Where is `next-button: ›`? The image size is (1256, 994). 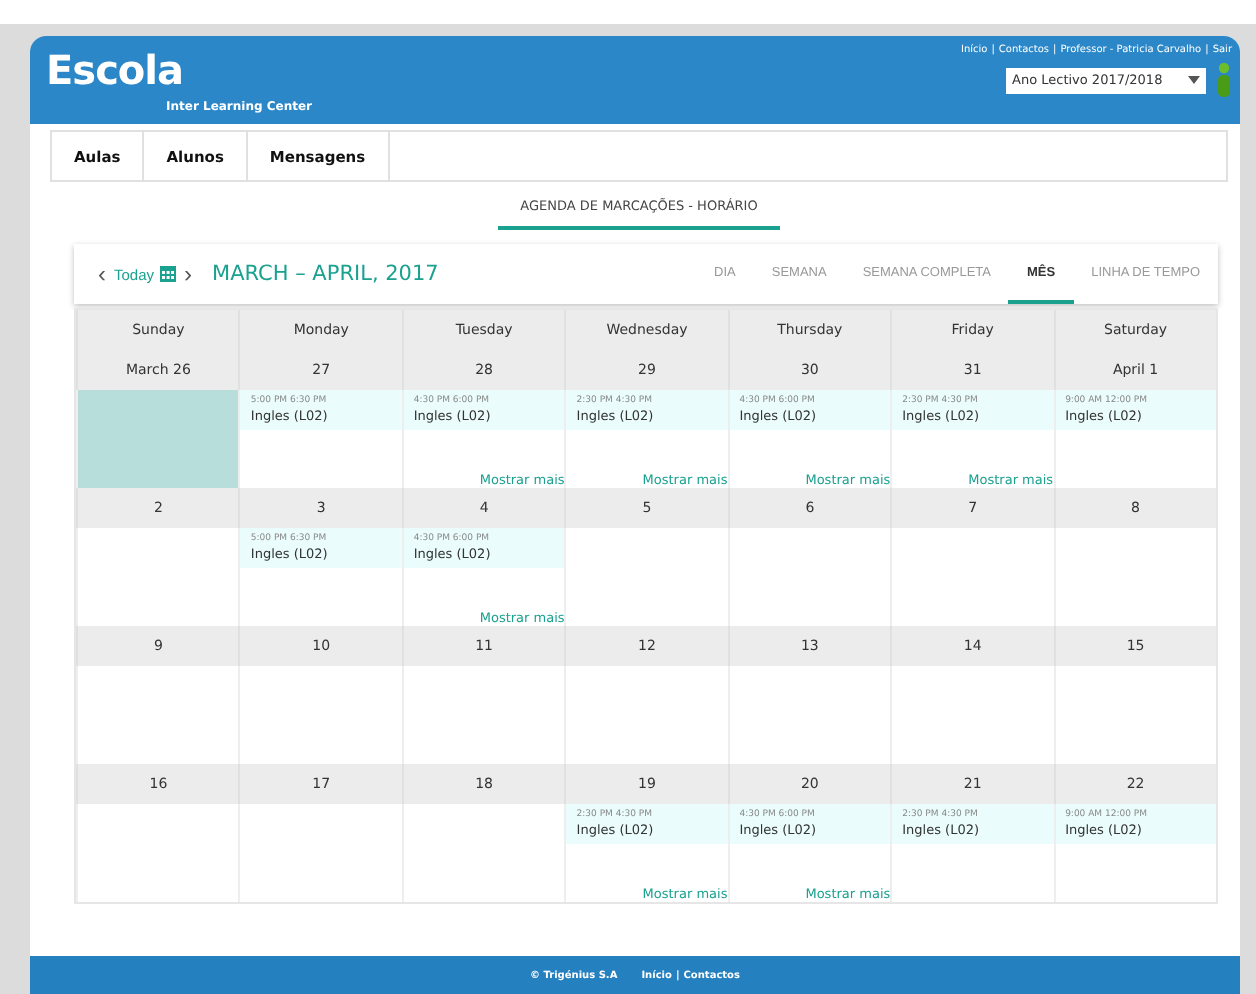 next-button: › is located at coordinates (188, 274).